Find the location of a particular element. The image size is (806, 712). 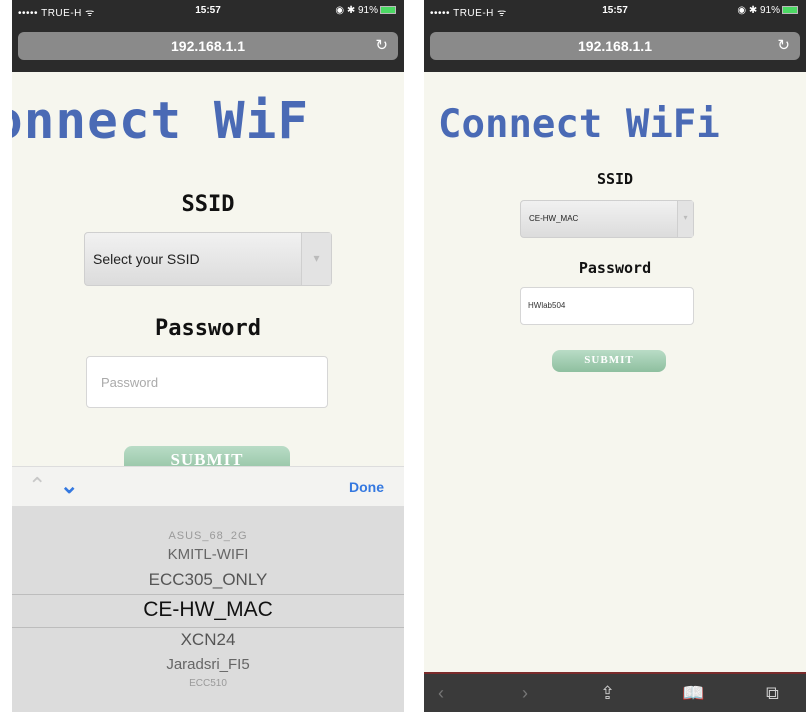

submit-button: SUBMIT is located at coordinates (609, 361).